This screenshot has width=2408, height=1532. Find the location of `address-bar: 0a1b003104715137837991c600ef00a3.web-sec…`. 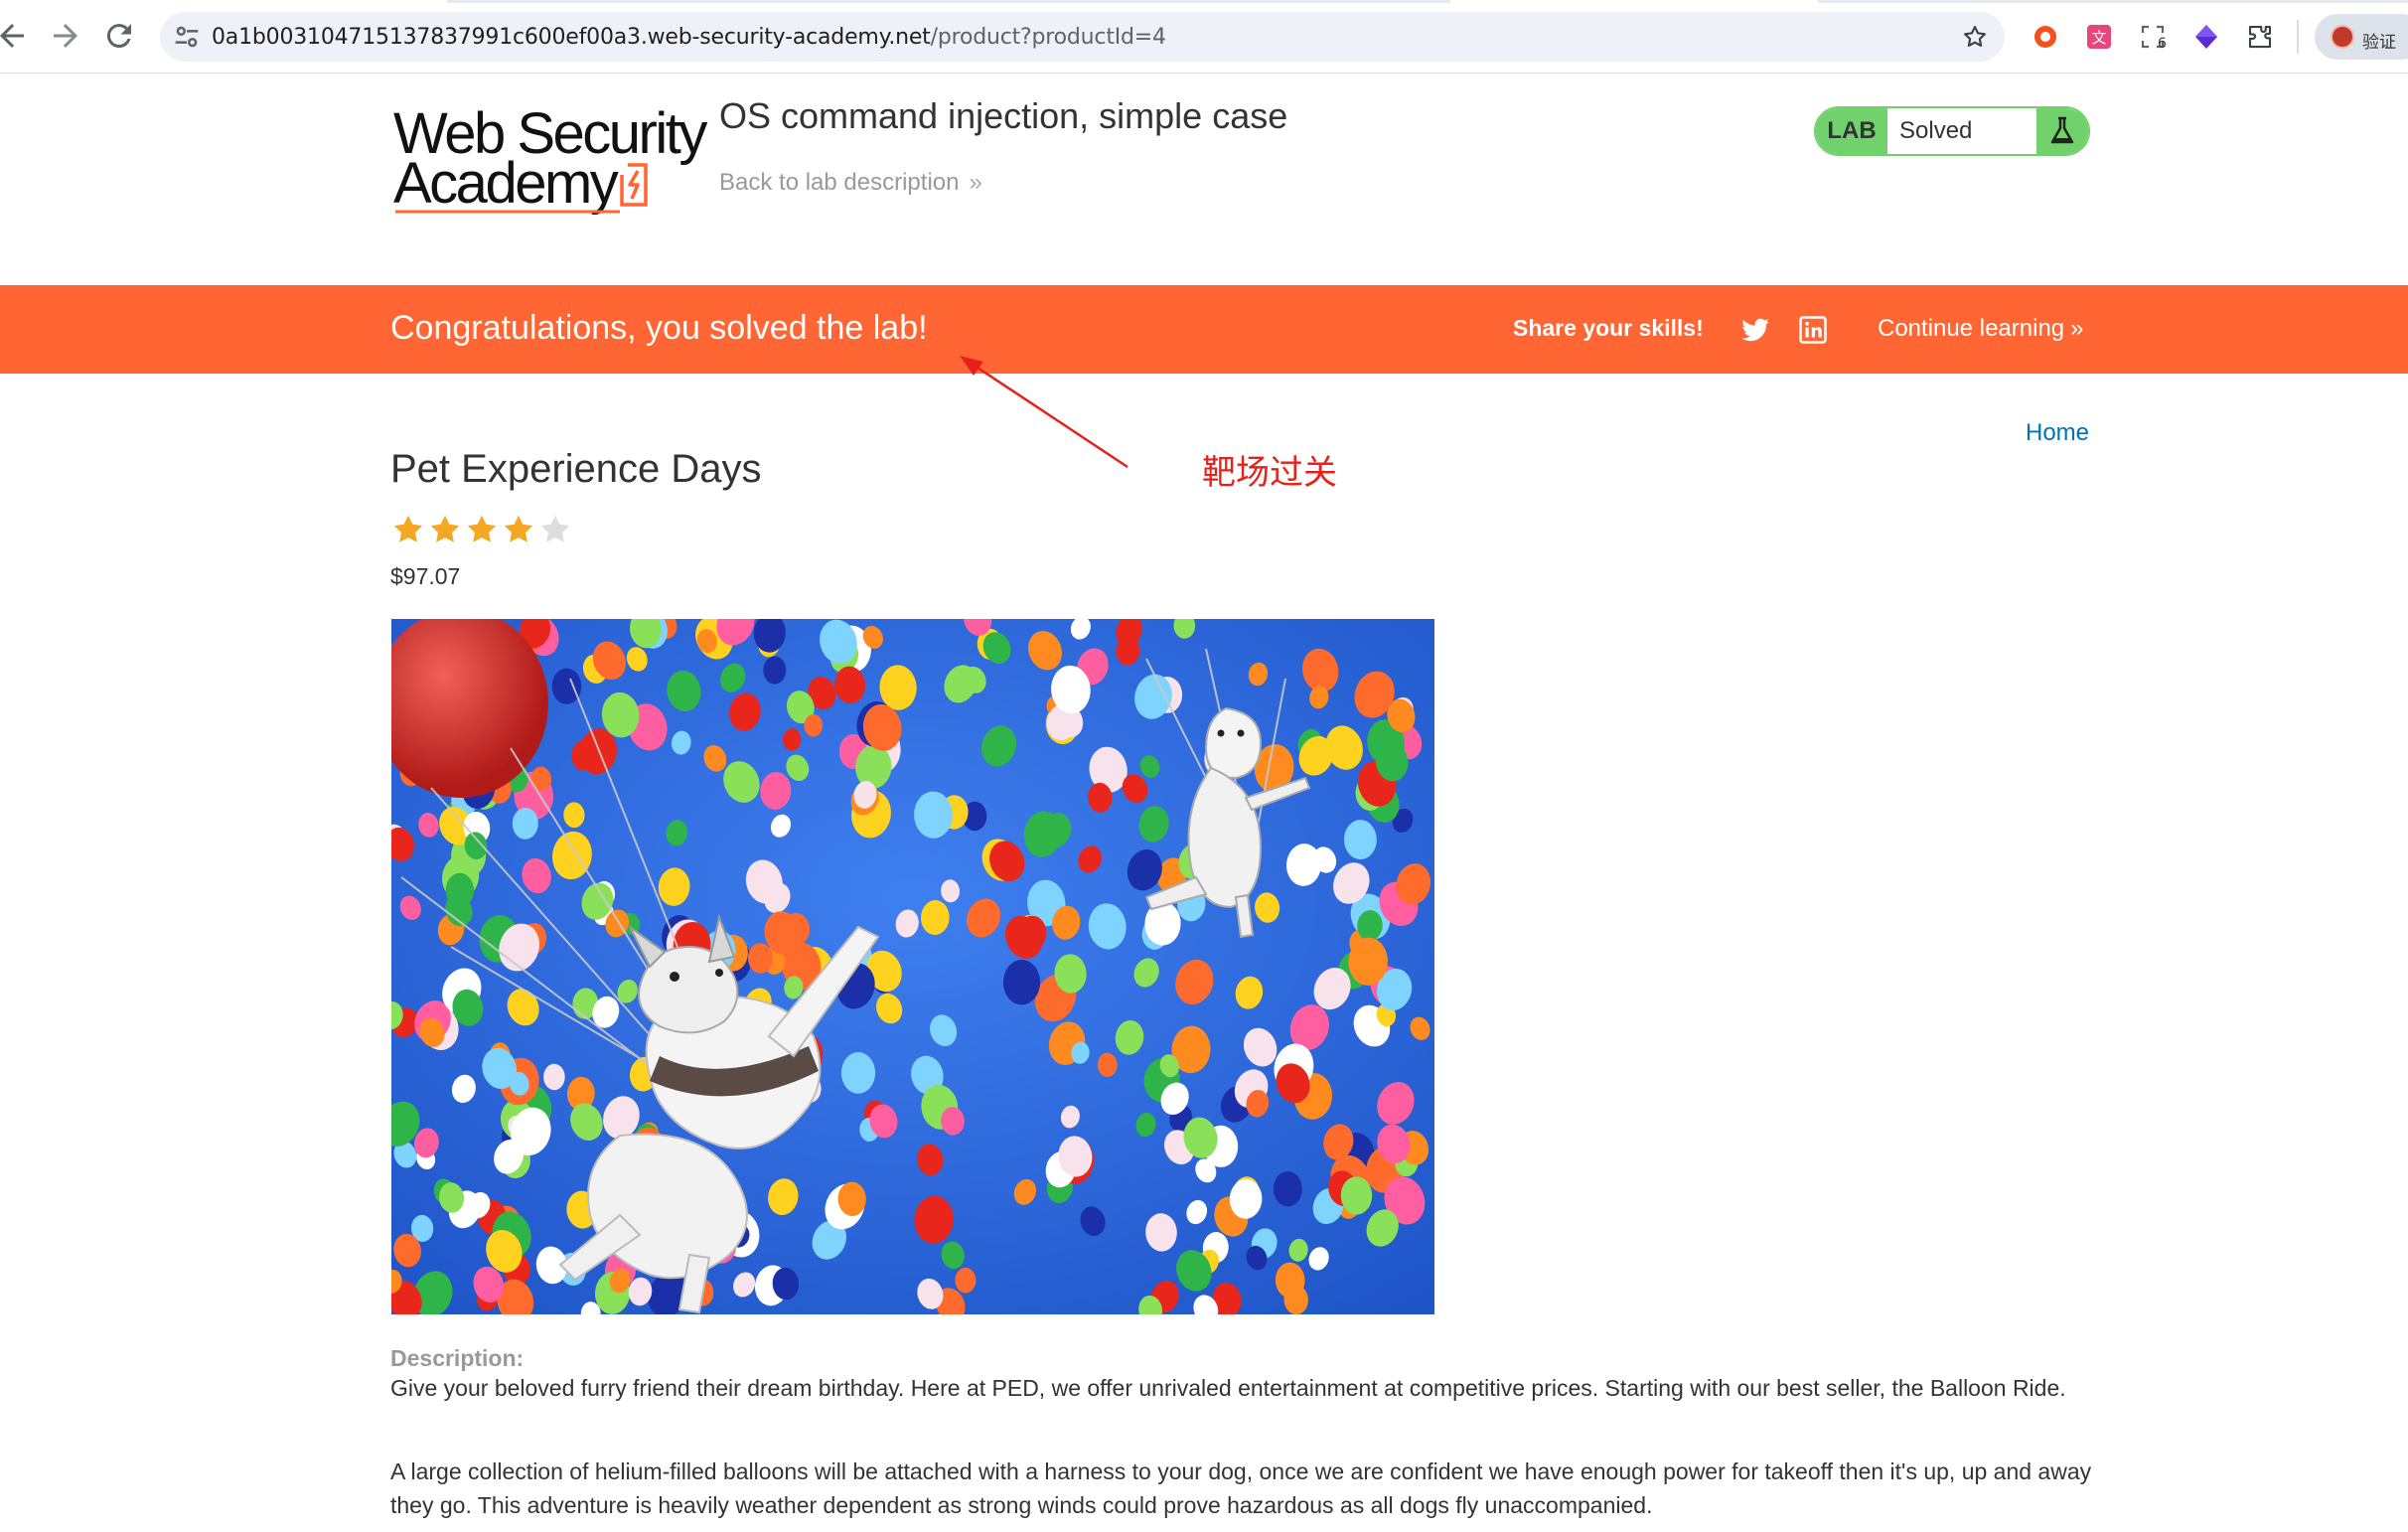

address-bar: 0a1b003104715137837991c600ef00a3.web-sec… is located at coordinates (1082, 37).